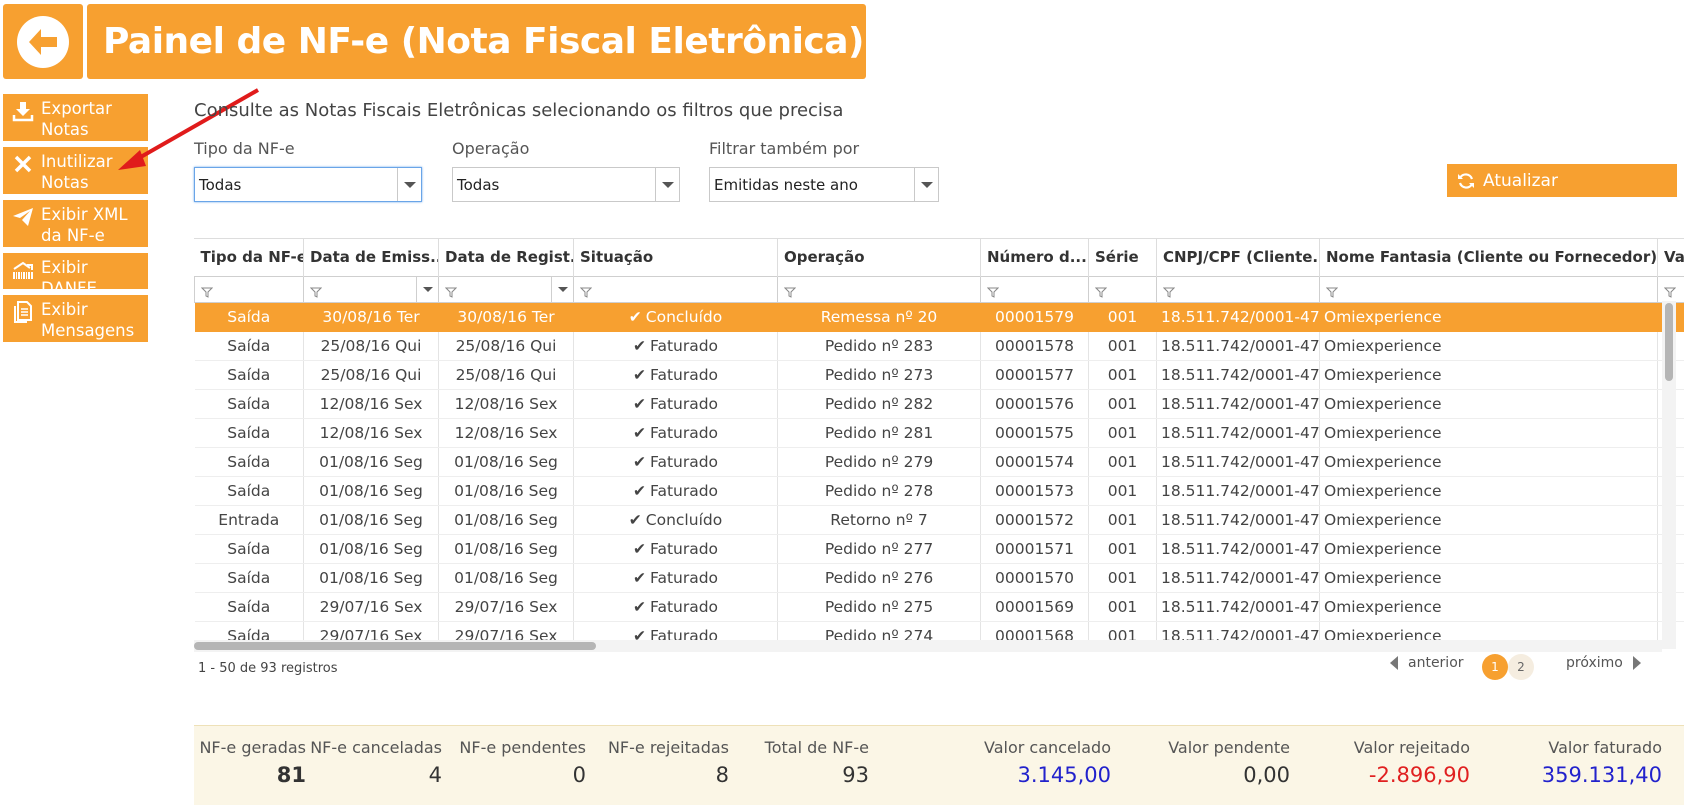 This screenshot has width=1684, height=808. Describe the element at coordinates (1427, 663) in the screenshot. I see `previous-page-button: anterior` at that location.